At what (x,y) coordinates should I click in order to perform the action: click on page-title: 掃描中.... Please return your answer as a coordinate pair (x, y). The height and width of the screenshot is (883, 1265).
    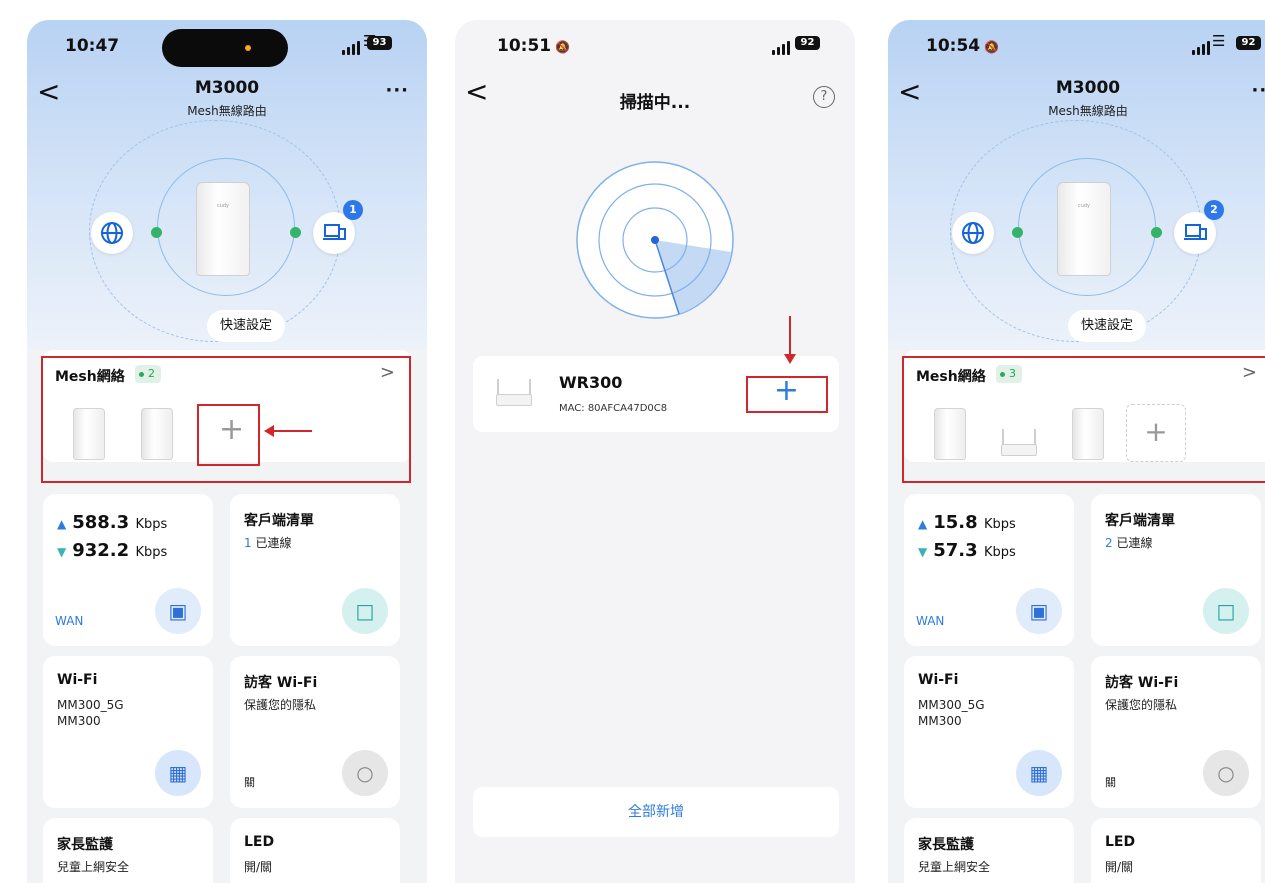
    Looking at the image, I should click on (655, 103).